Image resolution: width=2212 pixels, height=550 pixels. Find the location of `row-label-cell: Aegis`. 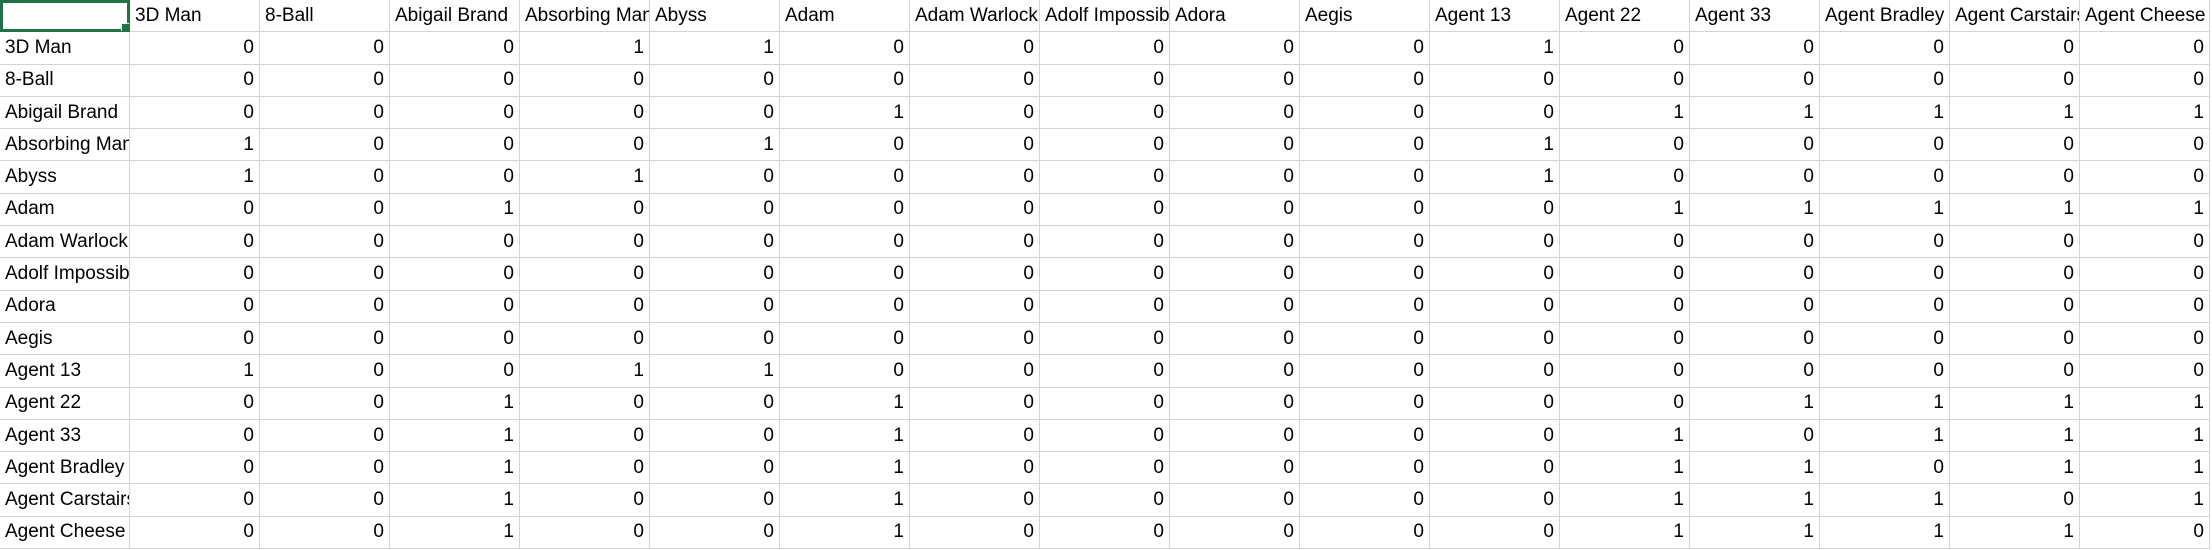

row-label-cell: Aegis is located at coordinates (65, 339).